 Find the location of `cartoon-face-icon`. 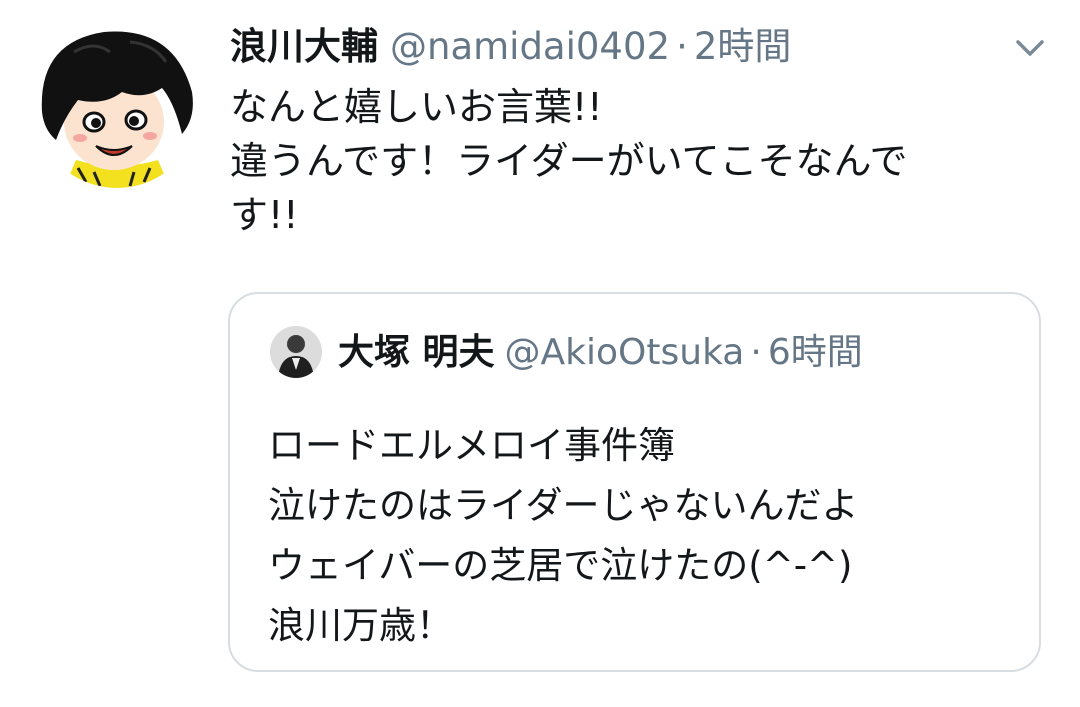

cartoon-face-icon is located at coordinates (117, 105).